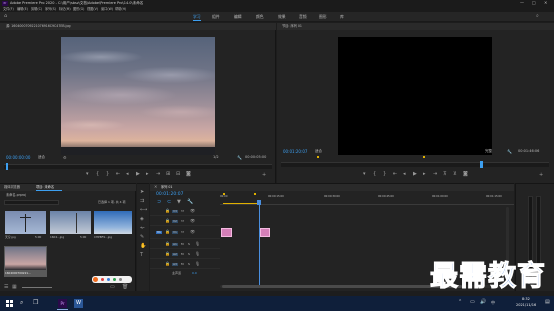 Image resolution: width=554 pixels, height=311 pixels. Describe the element at coordinates (138, 174) in the screenshot. I see `play-icon: ▶` at that location.